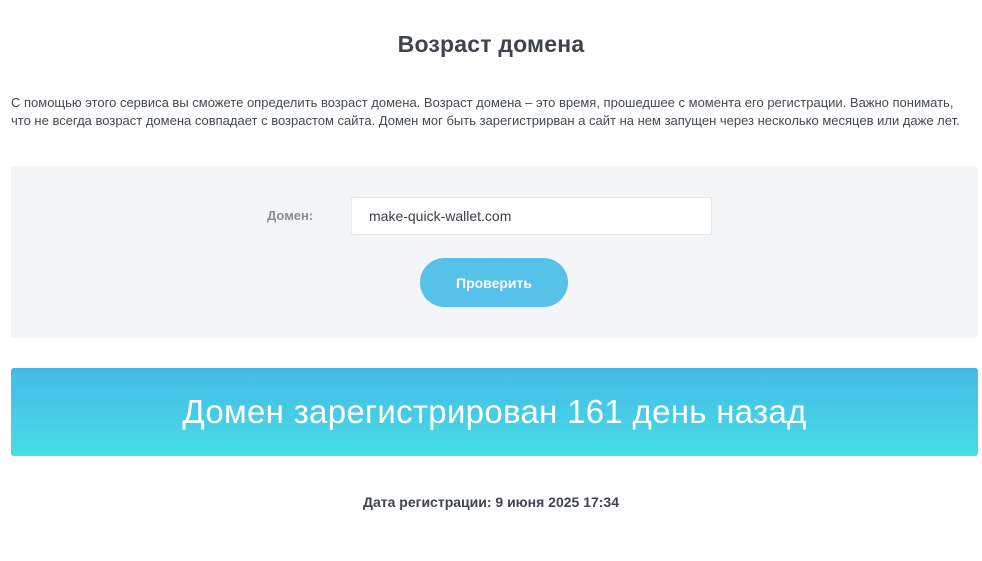 The width and height of the screenshot is (982, 561). Describe the element at coordinates (490, 502) in the screenshot. I see `registration-date: Дата регистрации: 9 июня 2025 17:34` at that location.